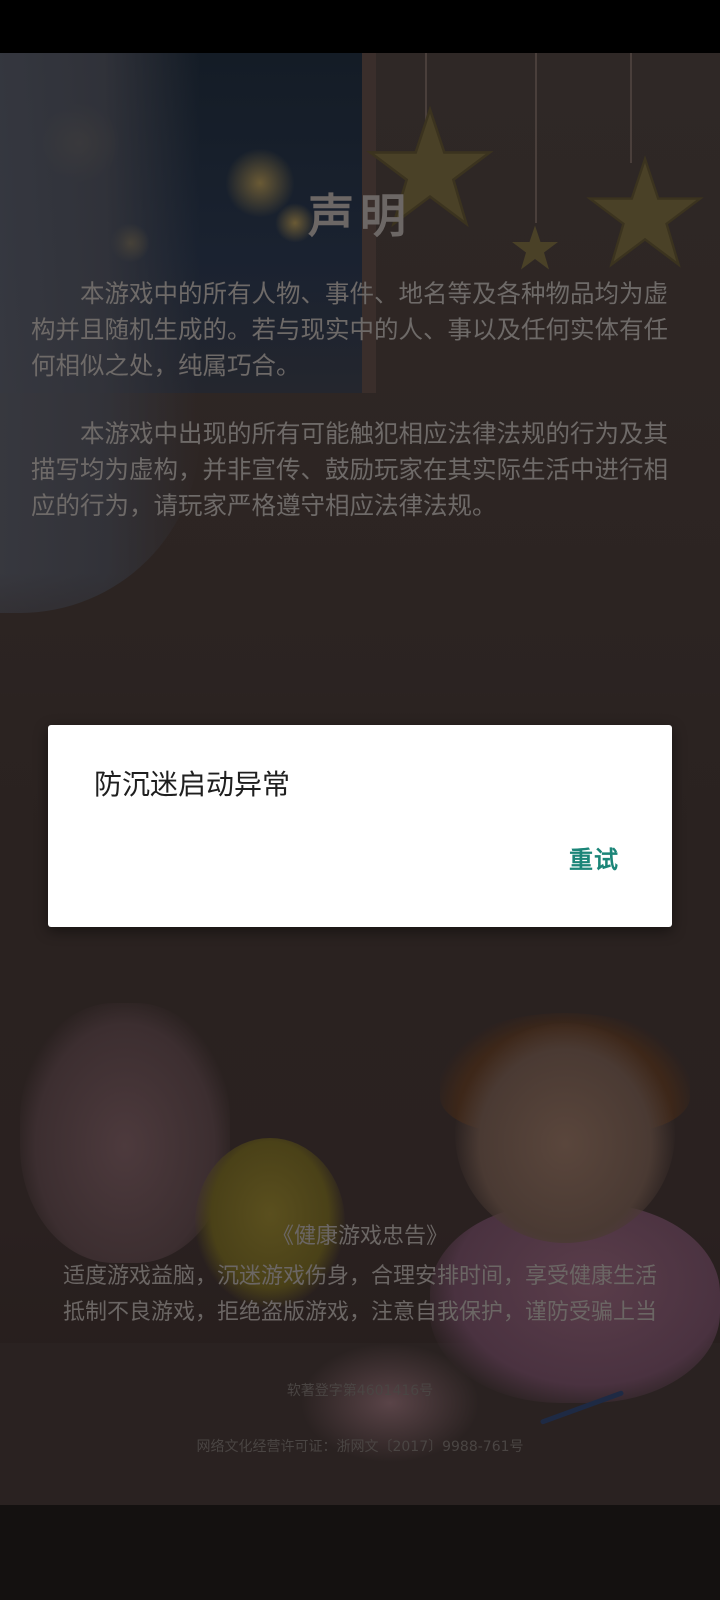 This screenshot has width=720, height=1600. What do you see at coordinates (360, 633) in the screenshot?
I see `window-sill` at bounding box center [360, 633].